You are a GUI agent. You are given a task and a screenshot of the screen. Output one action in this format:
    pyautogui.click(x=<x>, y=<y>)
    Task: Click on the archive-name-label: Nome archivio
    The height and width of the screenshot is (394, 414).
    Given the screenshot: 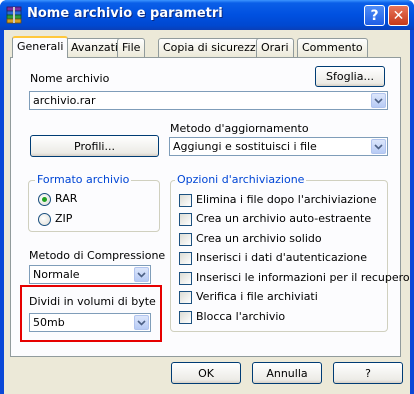 What is the action you would take?
    pyautogui.click(x=70, y=78)
    